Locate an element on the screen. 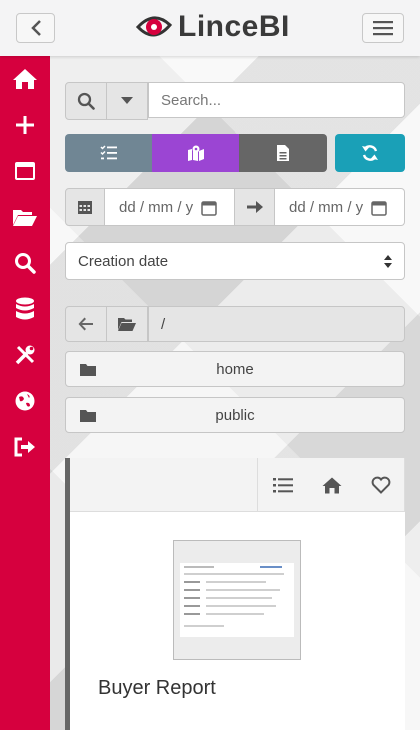 Image resolution: width=420 pixels, height=730 pixels. favorite-button is located at coordinates (380, 485).